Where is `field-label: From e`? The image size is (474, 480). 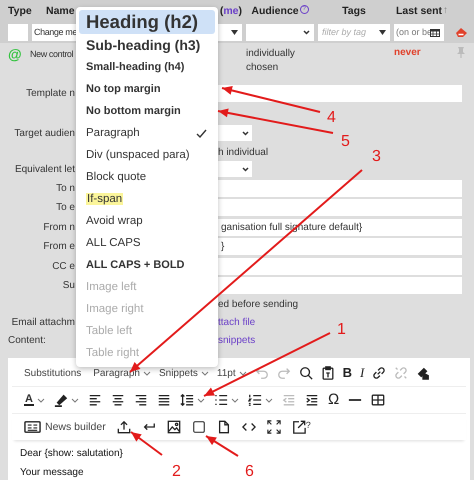
field-label: From e is located at coordinates (59, 246).